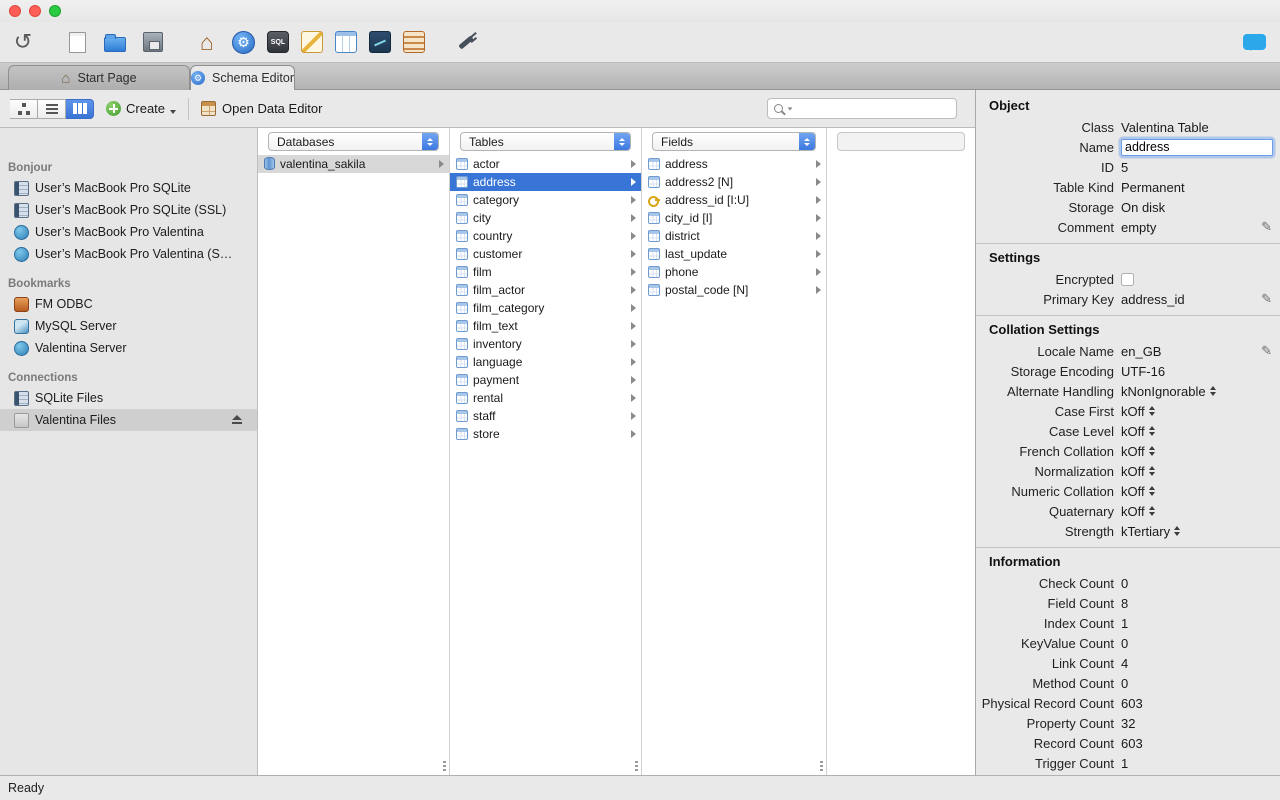 This screenshot has width=1280, height=800. I want to click on property-row: Encrypted ✎, so click(1128, 279).